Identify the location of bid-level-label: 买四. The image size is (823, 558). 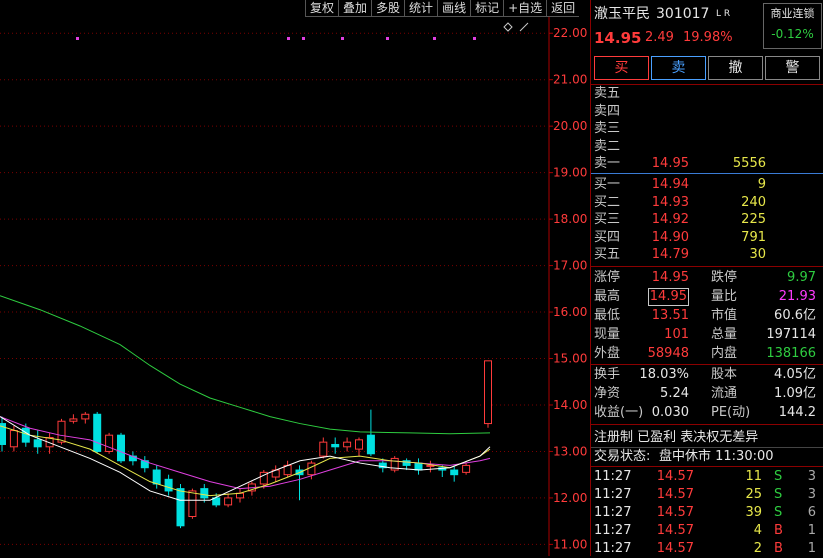
(607, 237).